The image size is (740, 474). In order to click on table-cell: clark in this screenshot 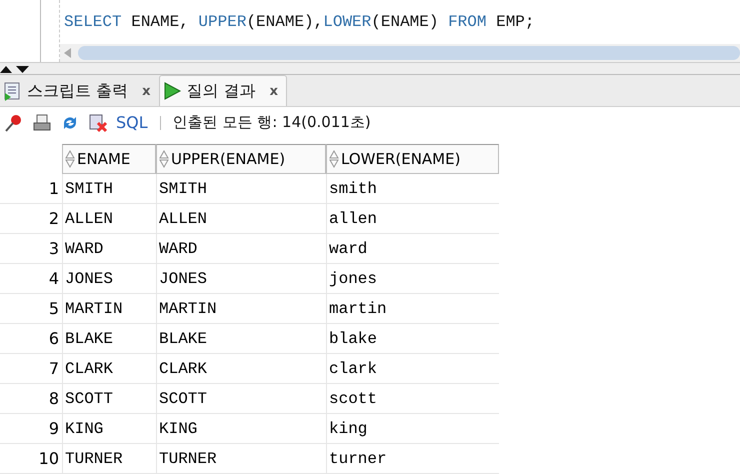, I will do `click(412, 369)`.